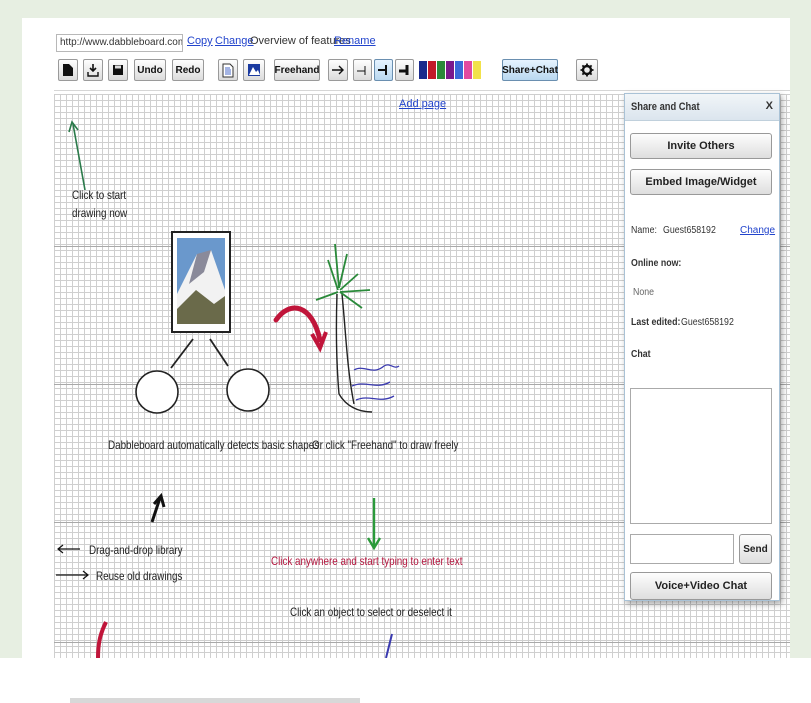 The width and height of the screenshot is (811, 703). What do you see at coordinates (644, 292) in the screenshot?
I see `online-now-value: None` at bounding box center [644, 292].